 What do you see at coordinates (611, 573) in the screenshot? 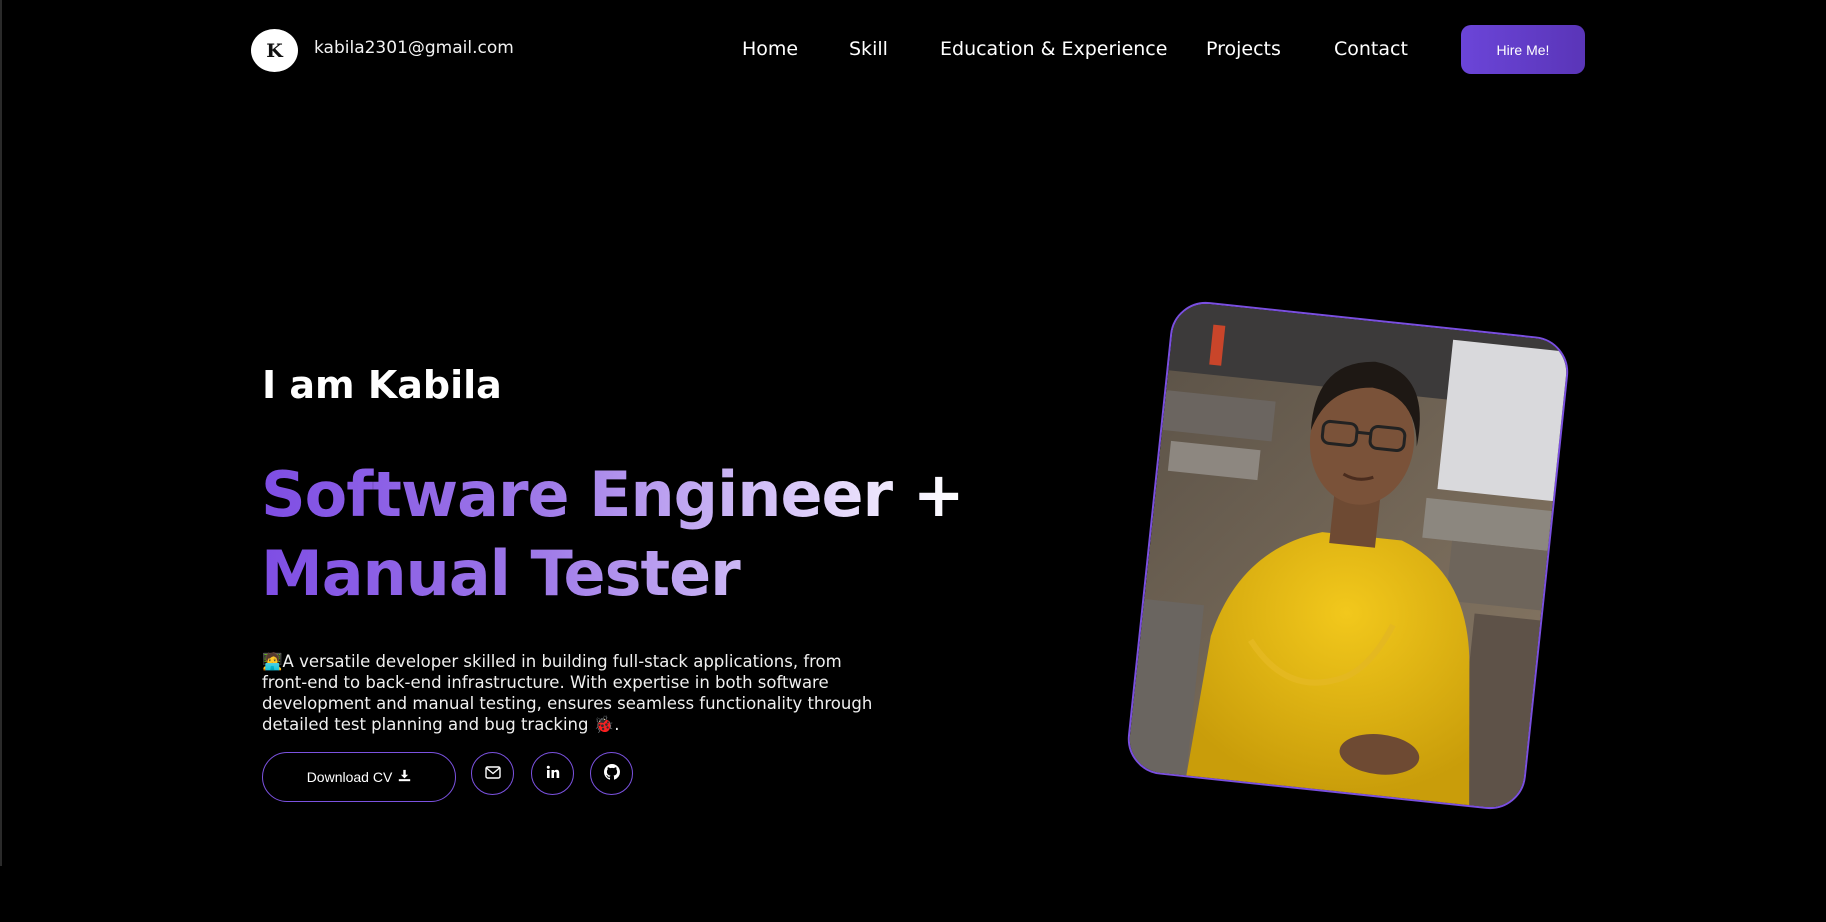
I see `headline-line-2: Manual Tester` at bounding box center [611, 573].